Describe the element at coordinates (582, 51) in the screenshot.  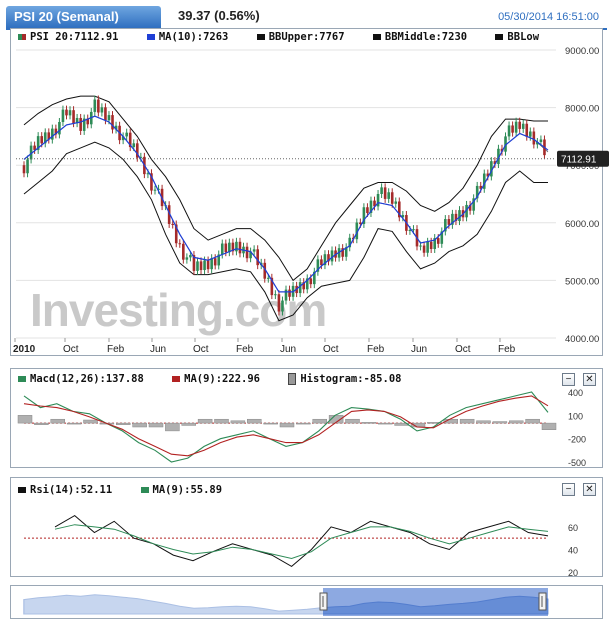
I see `price-y-tick-label: 9000.00` at that location.